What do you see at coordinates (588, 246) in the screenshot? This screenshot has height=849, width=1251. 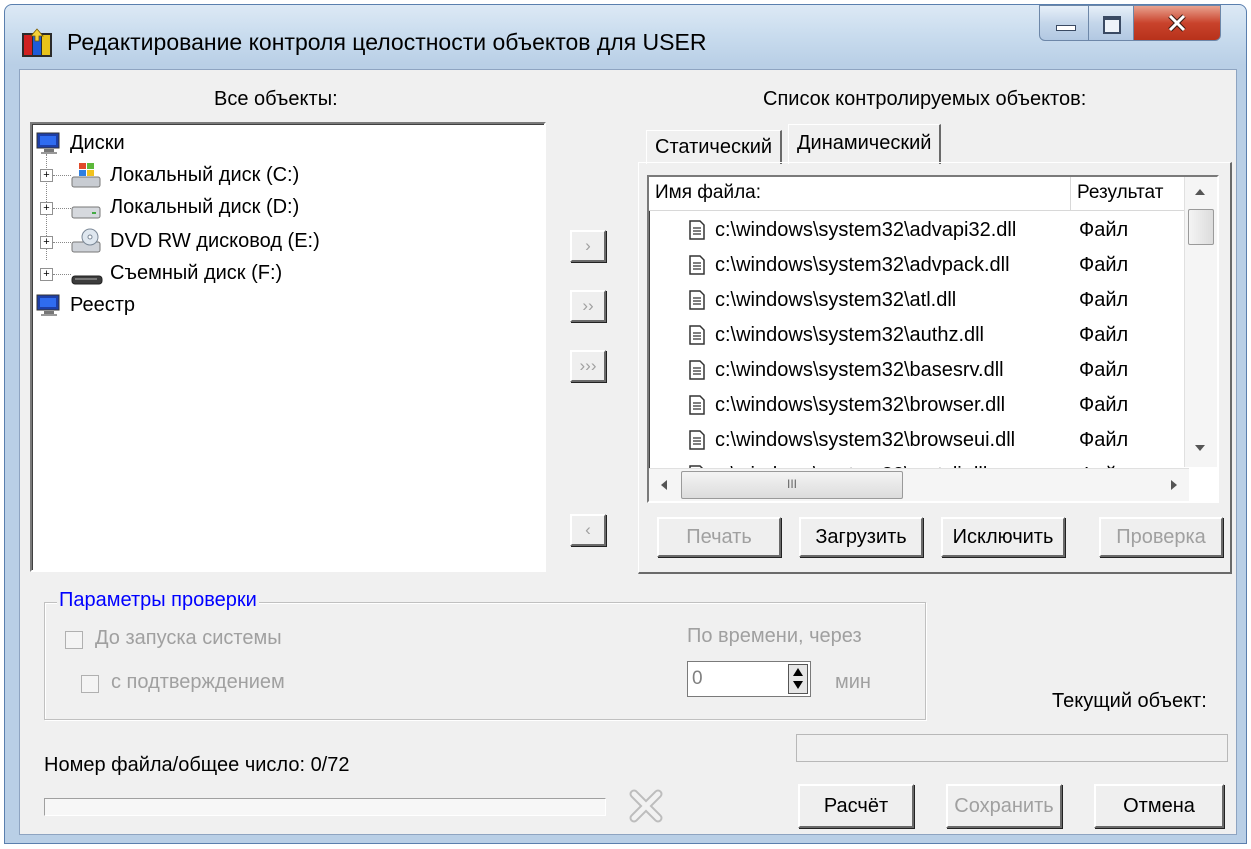 I see `add-selected-button: ›` at bounding box center [588, 246].